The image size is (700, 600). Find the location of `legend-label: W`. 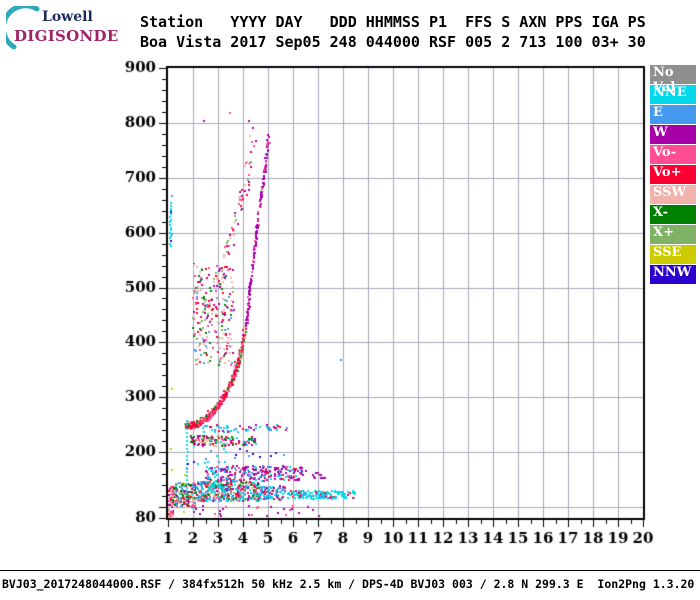

legend-label: W is located at coordinates (660, 132).